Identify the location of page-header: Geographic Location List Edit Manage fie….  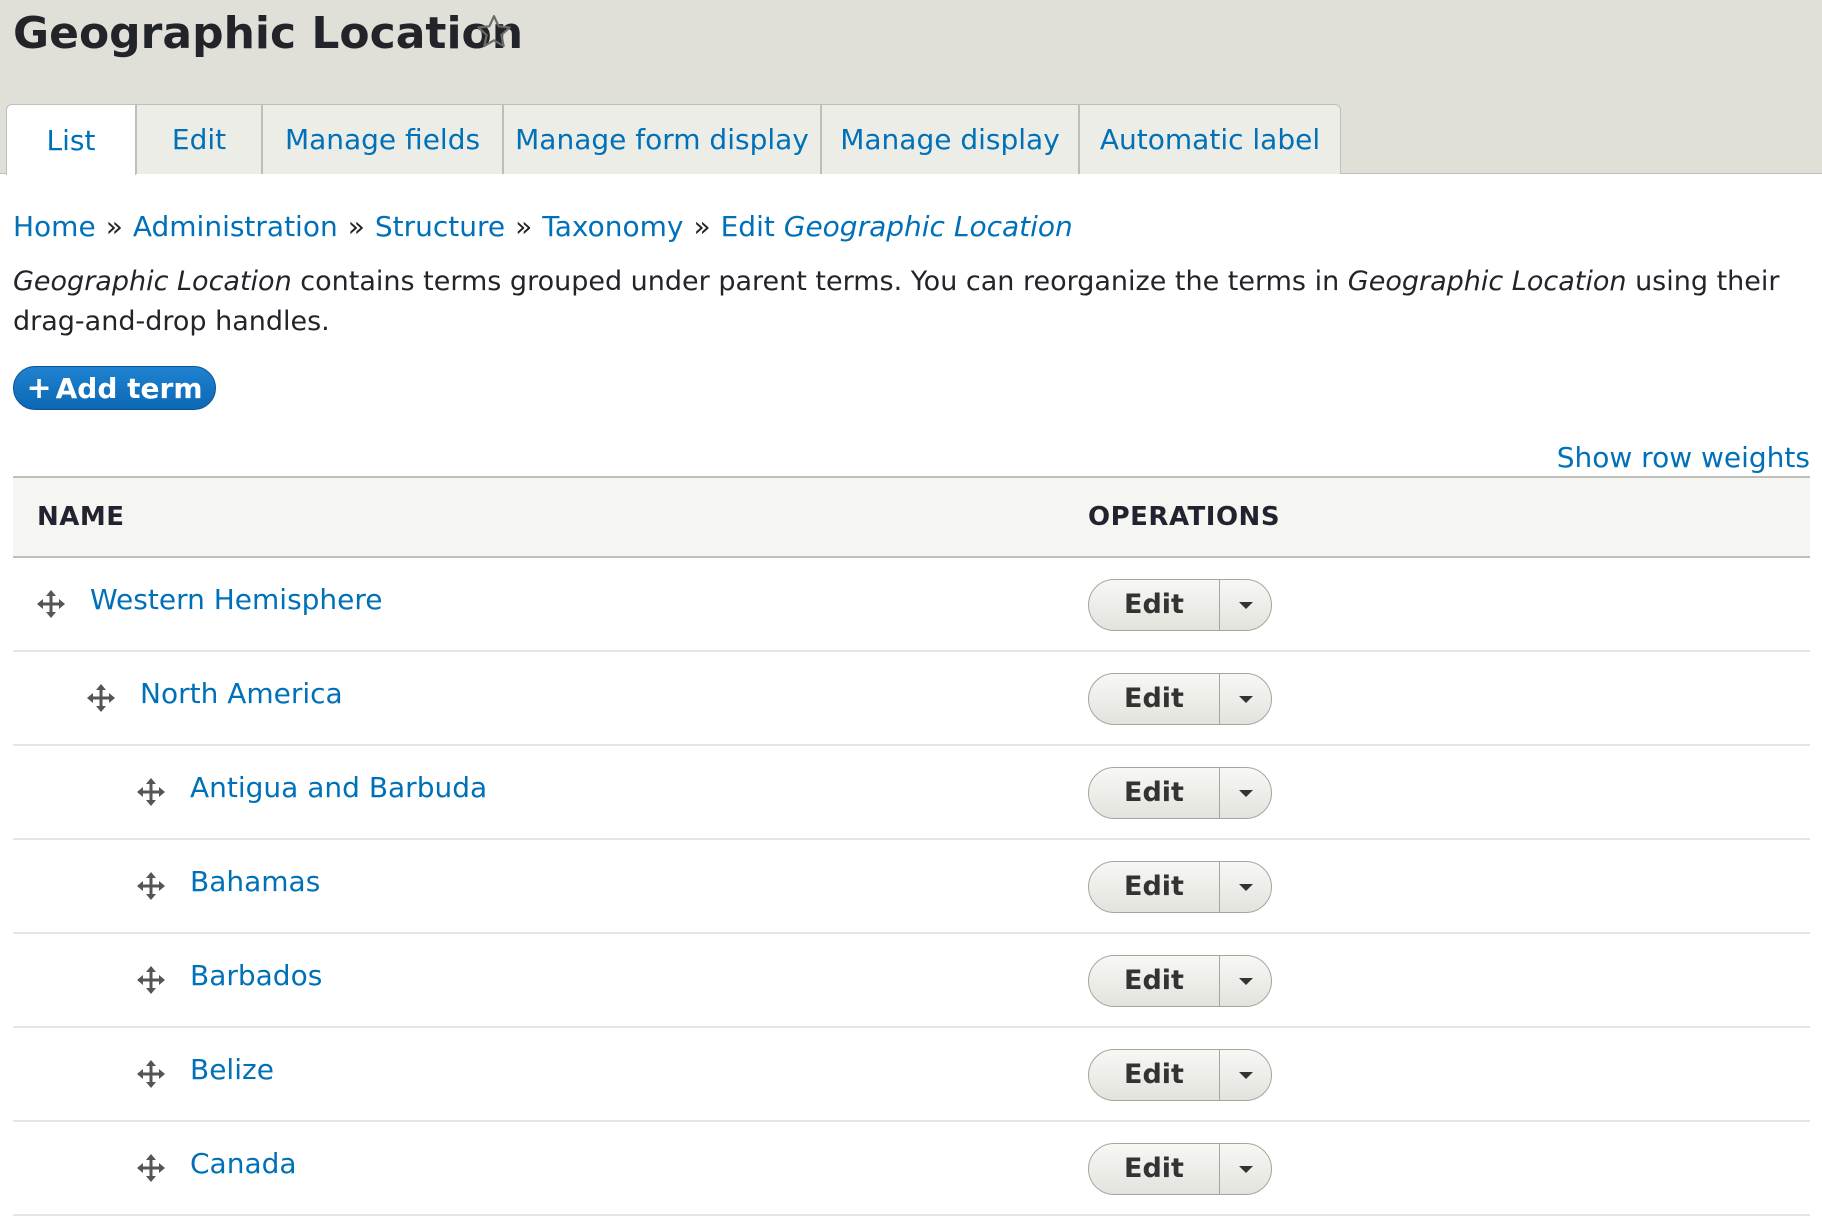
(911, 87).